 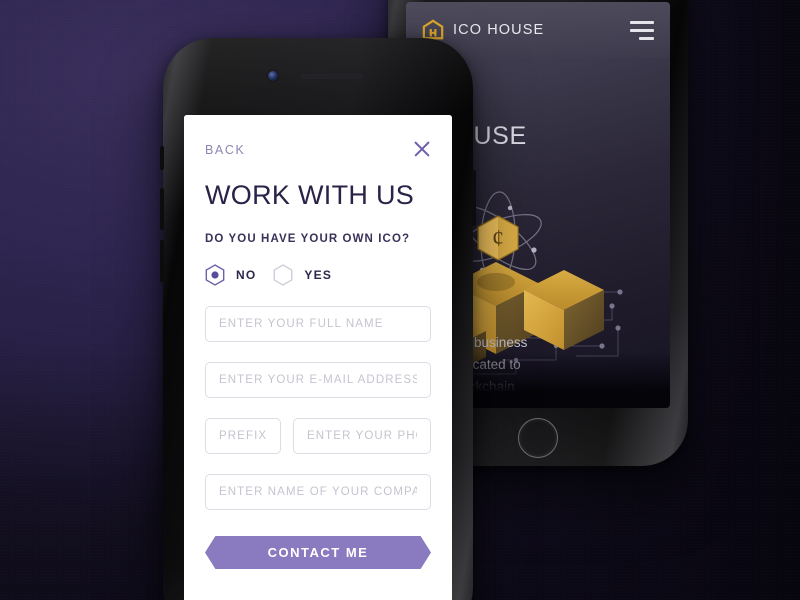 I want to click on form-header: BACK, so click(x=318, y=150).